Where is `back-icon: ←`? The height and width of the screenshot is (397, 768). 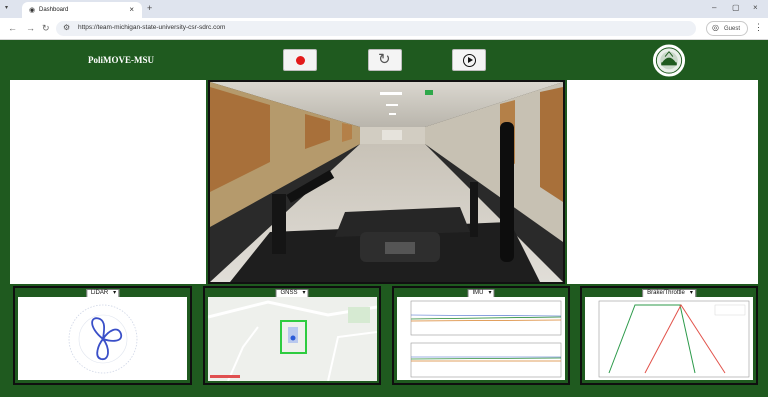
back-icon: ← is located at coordinates (12, 28).